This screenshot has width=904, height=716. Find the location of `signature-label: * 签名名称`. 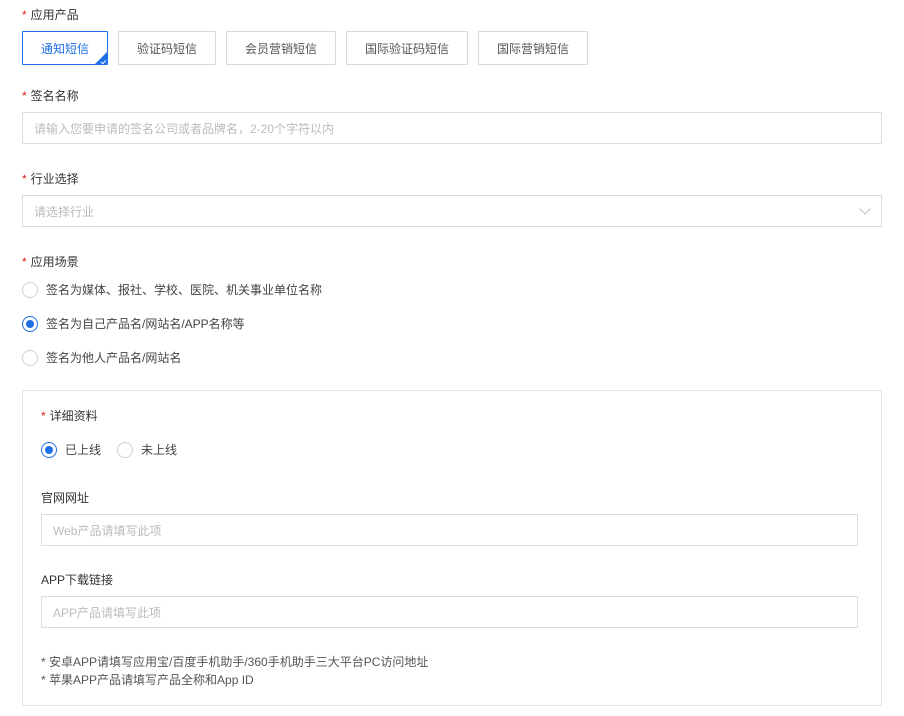

signature-label: * 签名名称 is located at coordinates (50, 96).